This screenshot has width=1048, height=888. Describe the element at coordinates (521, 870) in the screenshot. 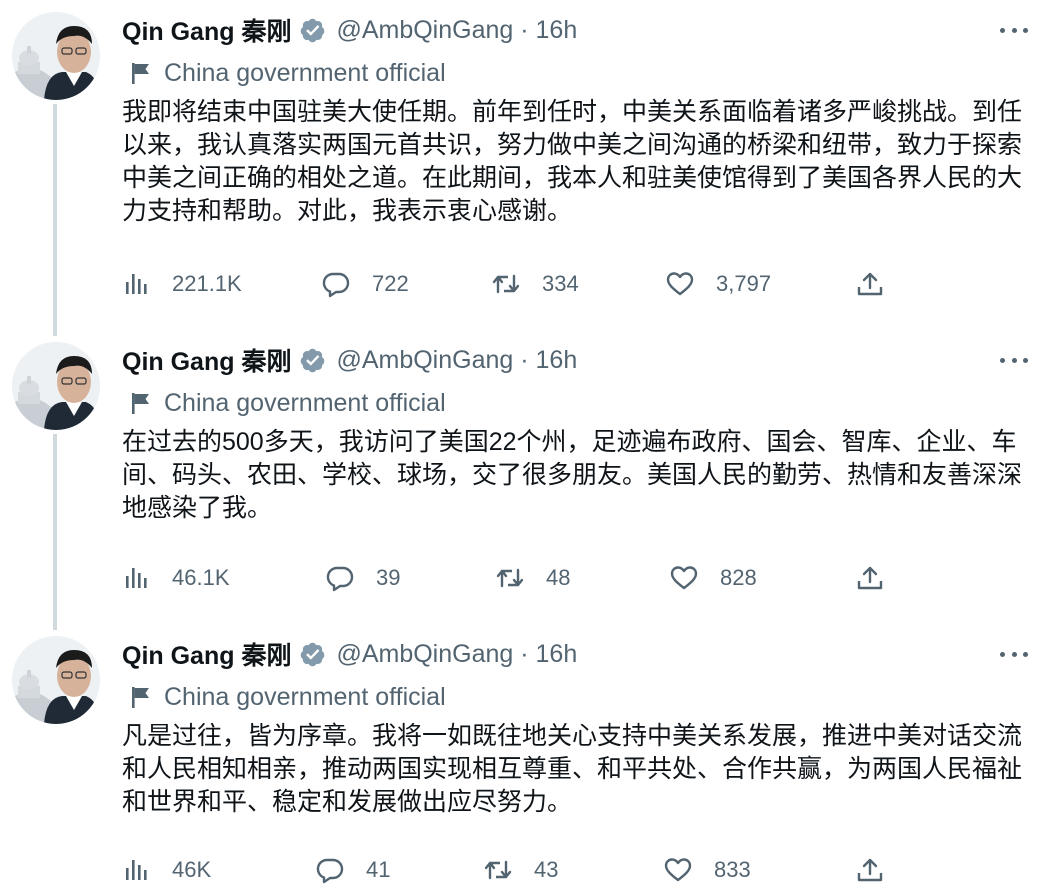

I see `retweet-button: 43` at that location.